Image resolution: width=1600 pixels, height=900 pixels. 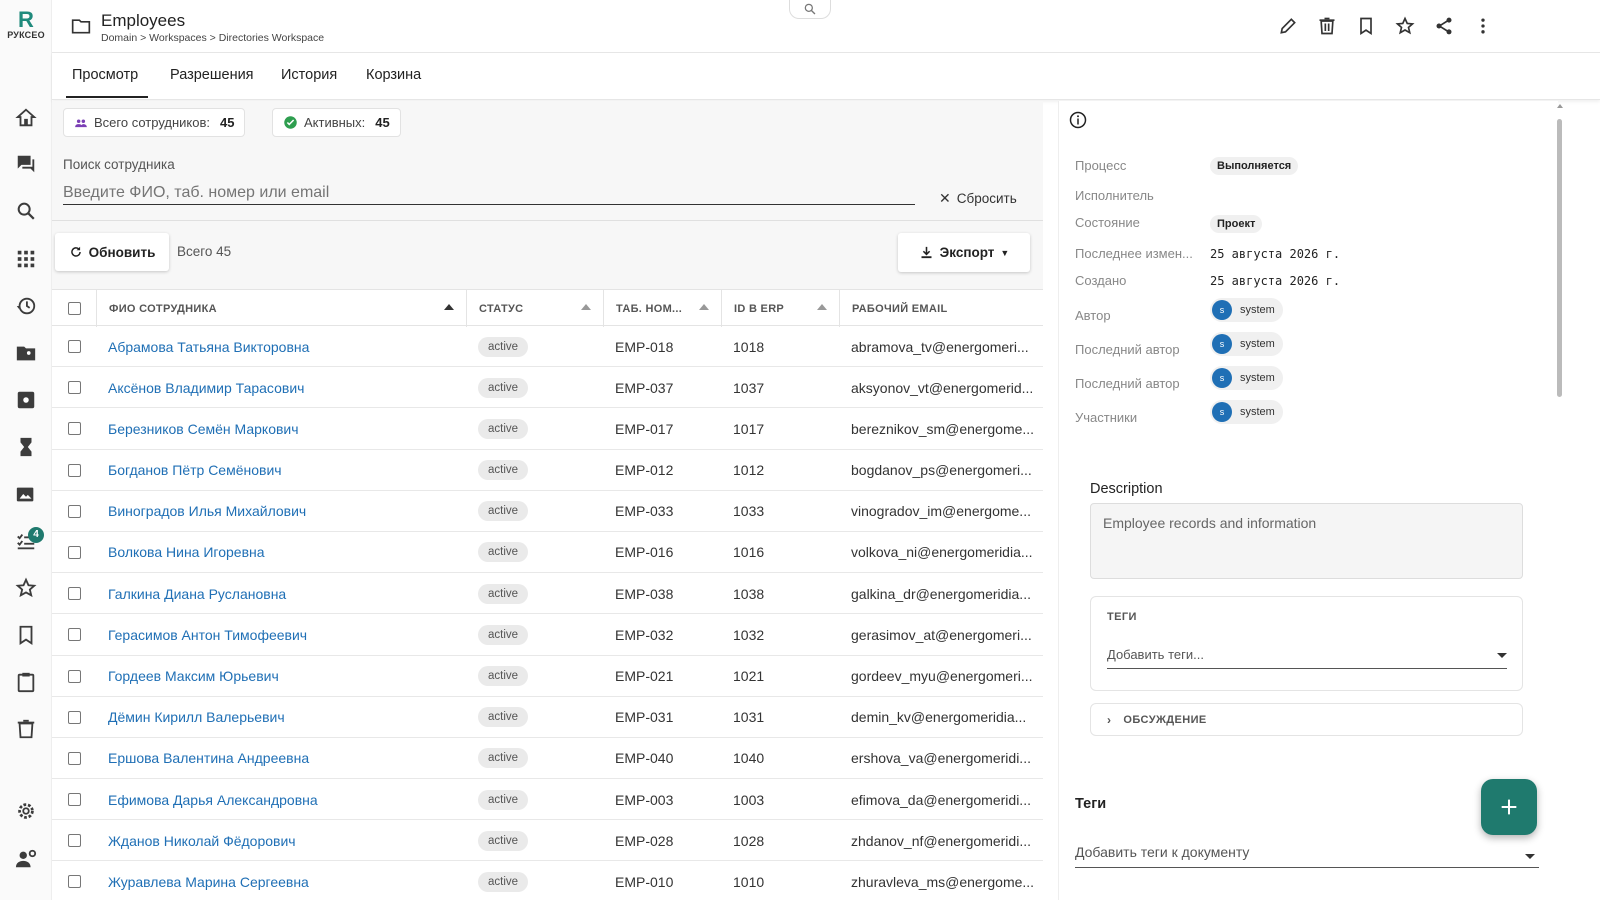 What do you see at coordinates (1509, 807) in the screenshot?
I see `add-fab-button` at bounding box center [1509, 807].